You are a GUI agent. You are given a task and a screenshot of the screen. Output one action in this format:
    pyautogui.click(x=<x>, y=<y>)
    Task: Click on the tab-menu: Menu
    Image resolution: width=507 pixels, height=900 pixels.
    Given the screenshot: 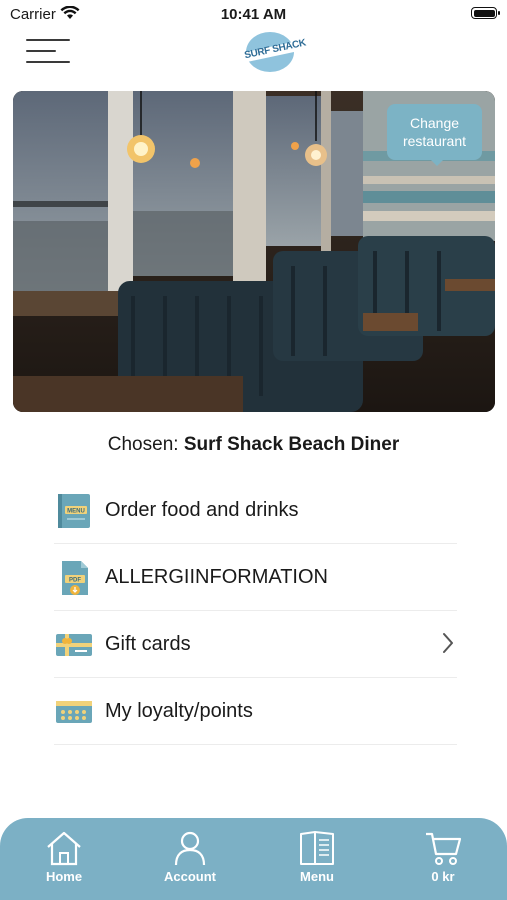 What is the action you would take?
    pyautogui.click(x=317, y=862)
    